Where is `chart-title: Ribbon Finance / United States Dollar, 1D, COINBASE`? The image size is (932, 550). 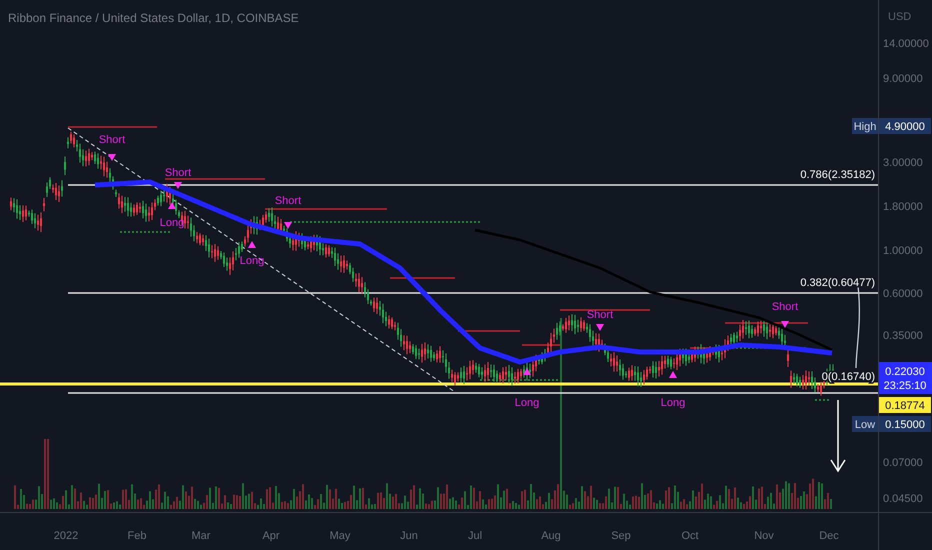 chart-title: Ribbon Finance / United States Dollar, 1D, COINBASE is located at coordinates (153, 18).